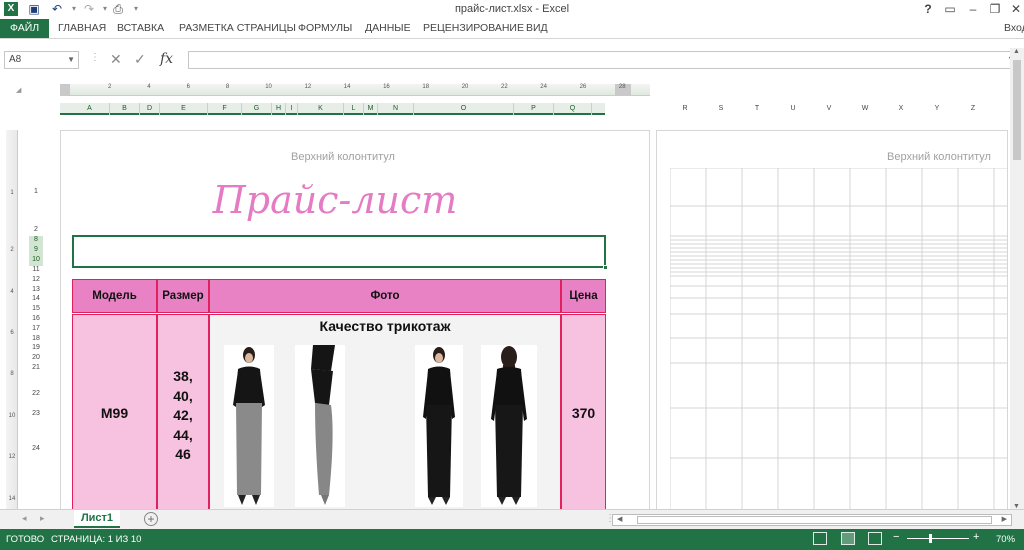 This screenshot has width=1024, height=550. Describe the element at coordinates (973, 9) in the screenshot. I see `minimize-icon: –` at that location.